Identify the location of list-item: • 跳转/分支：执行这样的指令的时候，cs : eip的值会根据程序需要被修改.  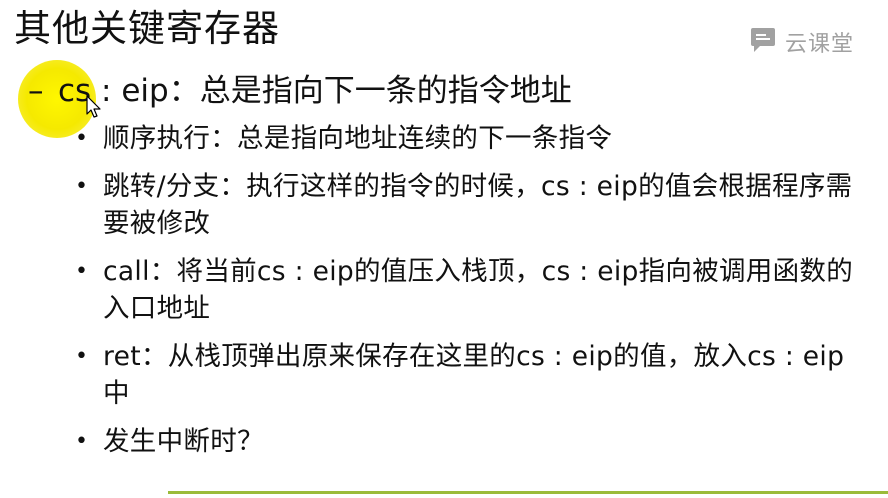
(469, 205).